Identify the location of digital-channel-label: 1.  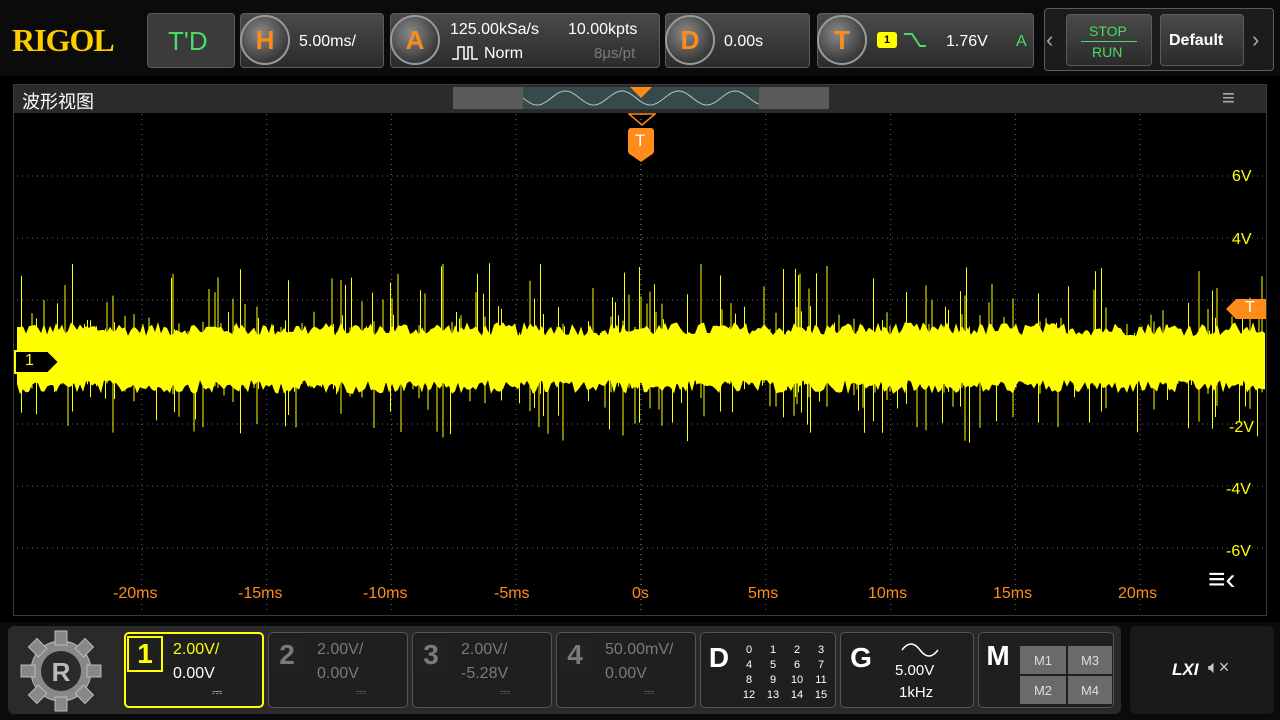
(773, 650).